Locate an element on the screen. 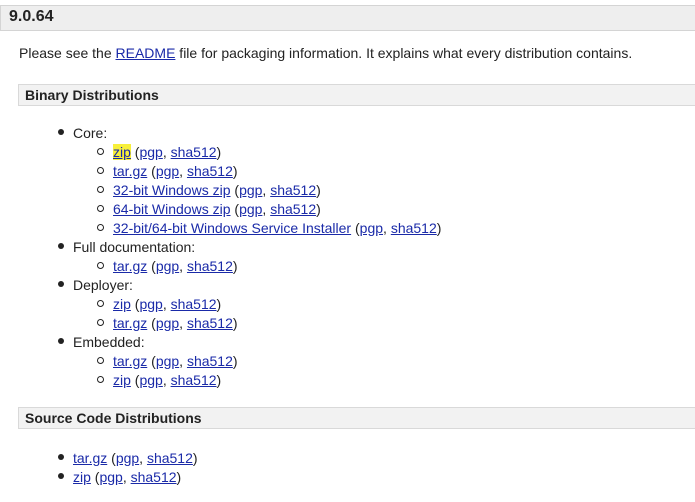 This screenshot has height=502, width=695. core-targz-pgp-link: pgp is located at coordinates (167, 171).